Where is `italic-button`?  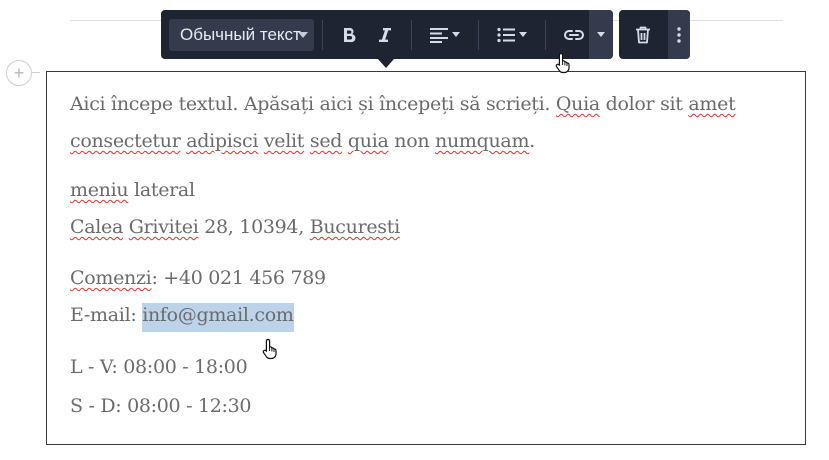
italic-button is located at coordinates (385, 35).